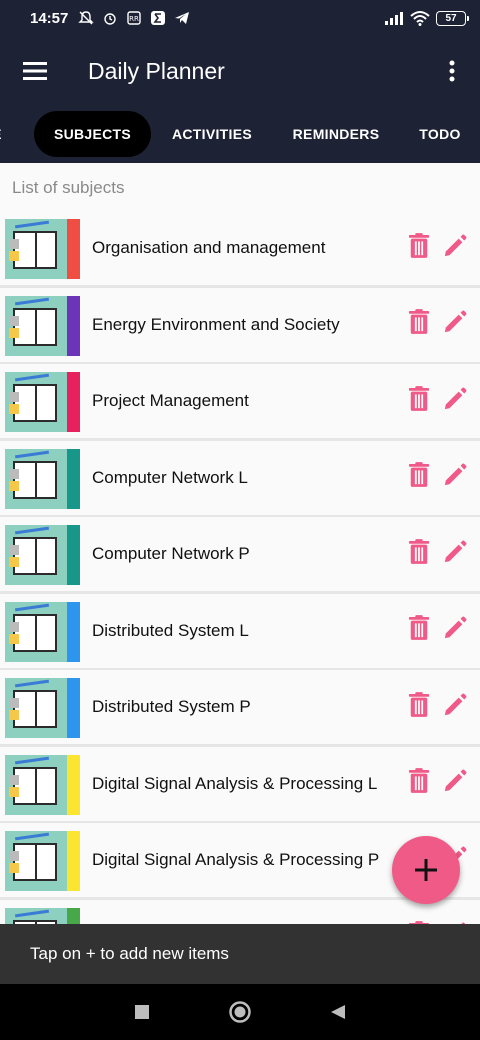 Image resolution: width=480 pixels, height=1040 pixels. I want to click on menu-button, so click(35, 71).